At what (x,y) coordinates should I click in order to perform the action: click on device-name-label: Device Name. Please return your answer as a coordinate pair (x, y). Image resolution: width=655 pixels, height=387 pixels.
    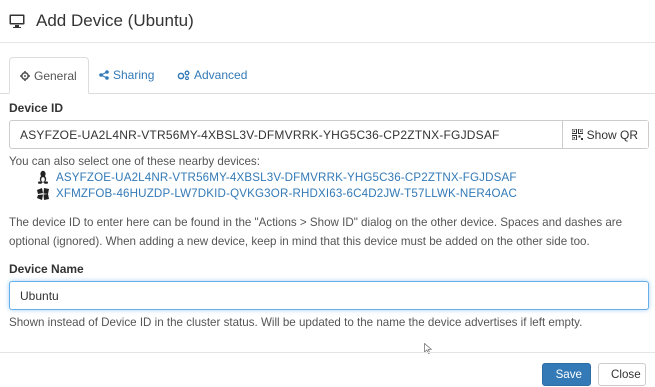
    Looking at the image, I should click on (46, 269).